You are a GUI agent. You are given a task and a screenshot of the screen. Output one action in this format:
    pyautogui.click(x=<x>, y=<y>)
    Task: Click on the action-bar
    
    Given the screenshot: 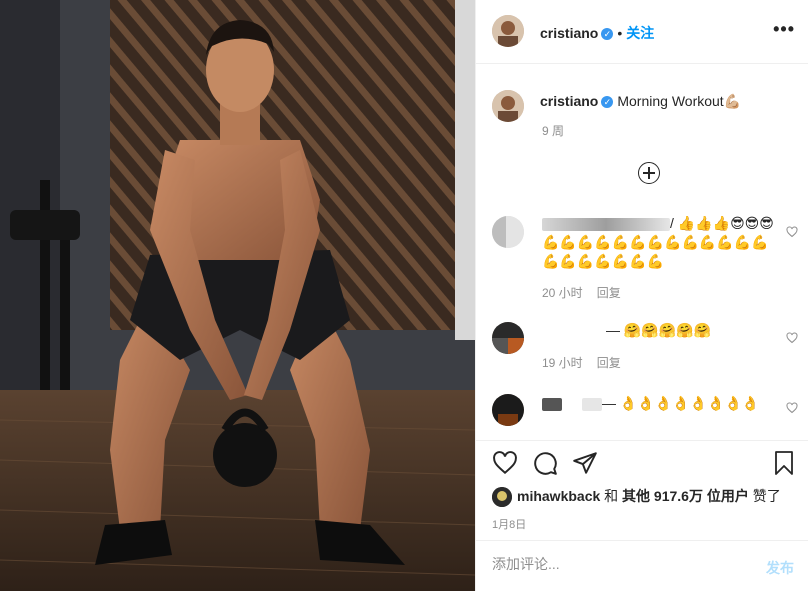 What is the action you would take?
    pyautogui.click(x=642, y=465)
    